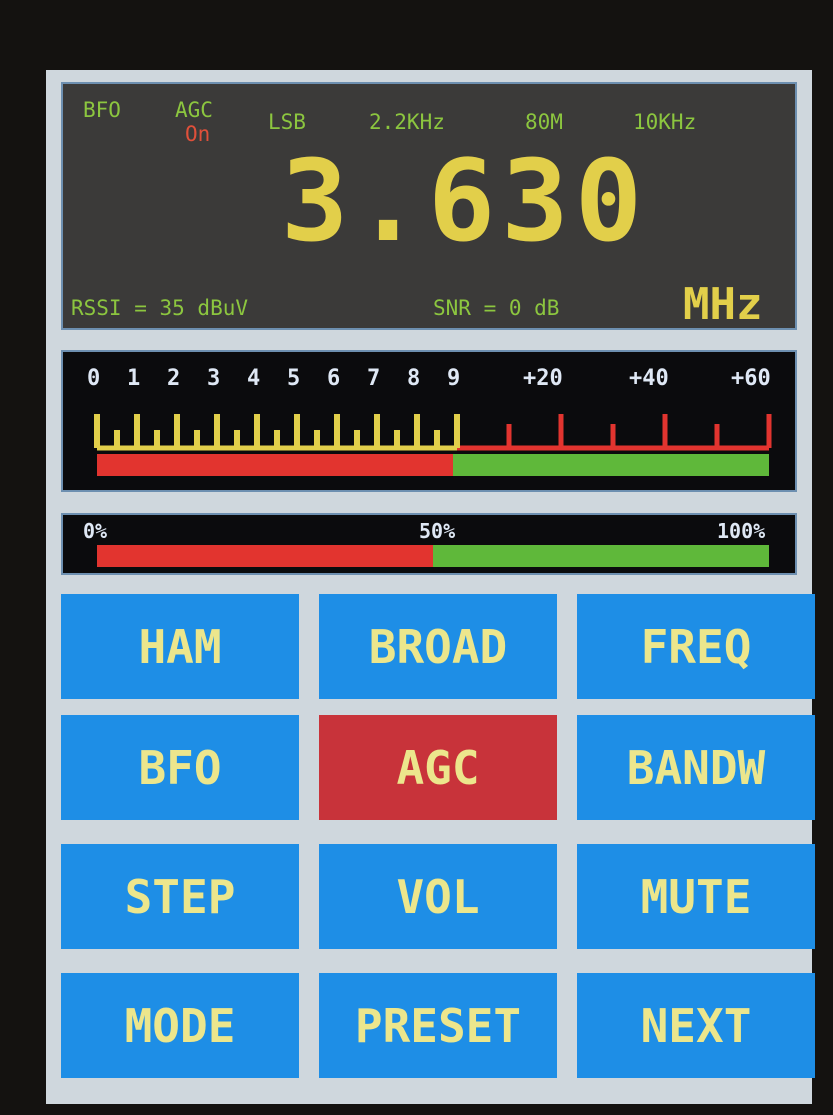 Image resolution: width=833 pixels, height=1115 pixels. Describe the element at coordinates (496, 308) in the screenshot. I see `snr-readout: SNR = 0 dB` at that location.